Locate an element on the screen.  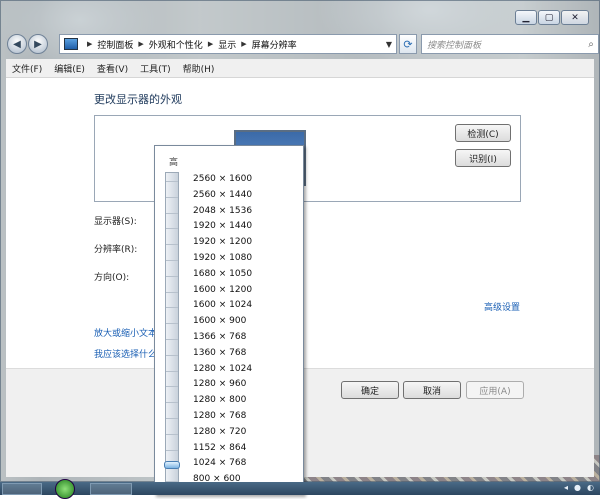
ok-button: 确定 is located at coordinates (370, 390).